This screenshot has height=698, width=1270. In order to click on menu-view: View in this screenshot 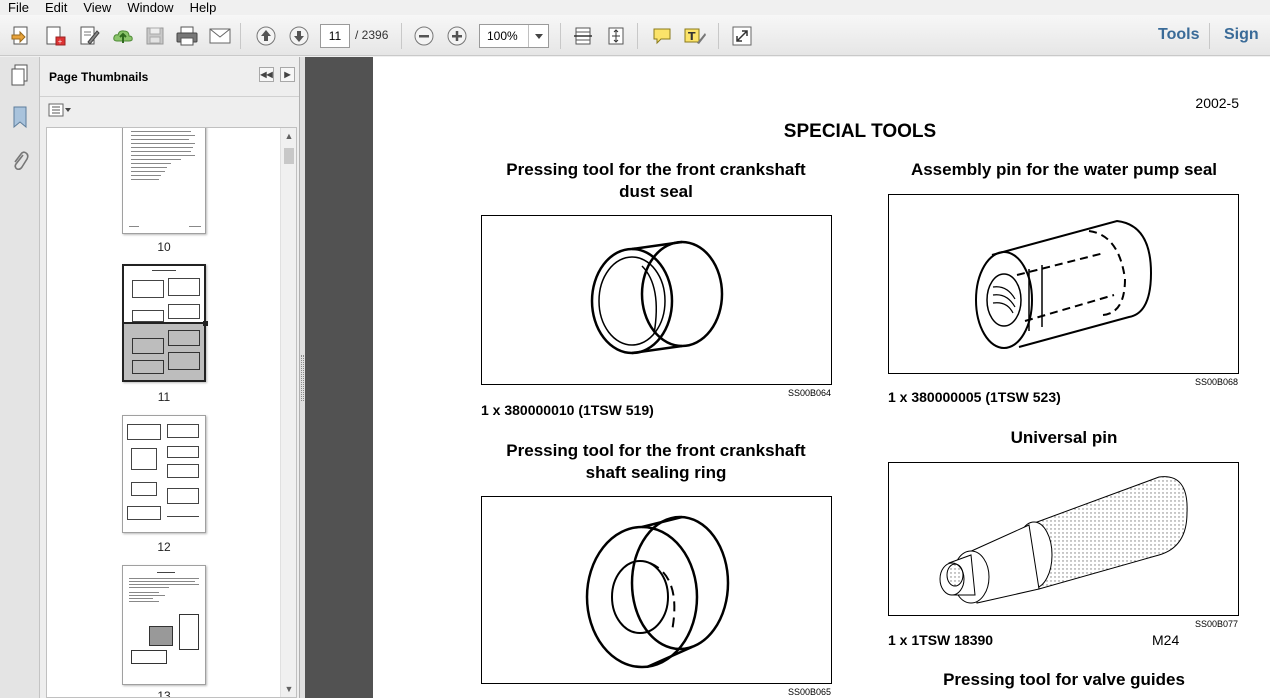, I will do `click(97, 7)`.